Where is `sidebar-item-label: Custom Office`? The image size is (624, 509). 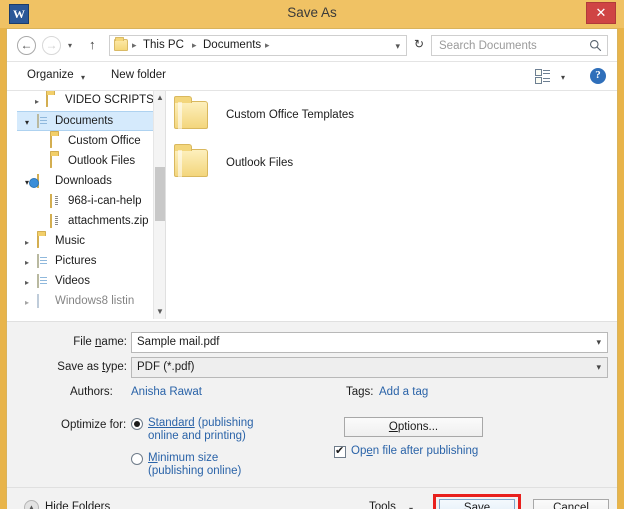 sidebar-item-label: Custom Office is located at coordinates (104, 141).